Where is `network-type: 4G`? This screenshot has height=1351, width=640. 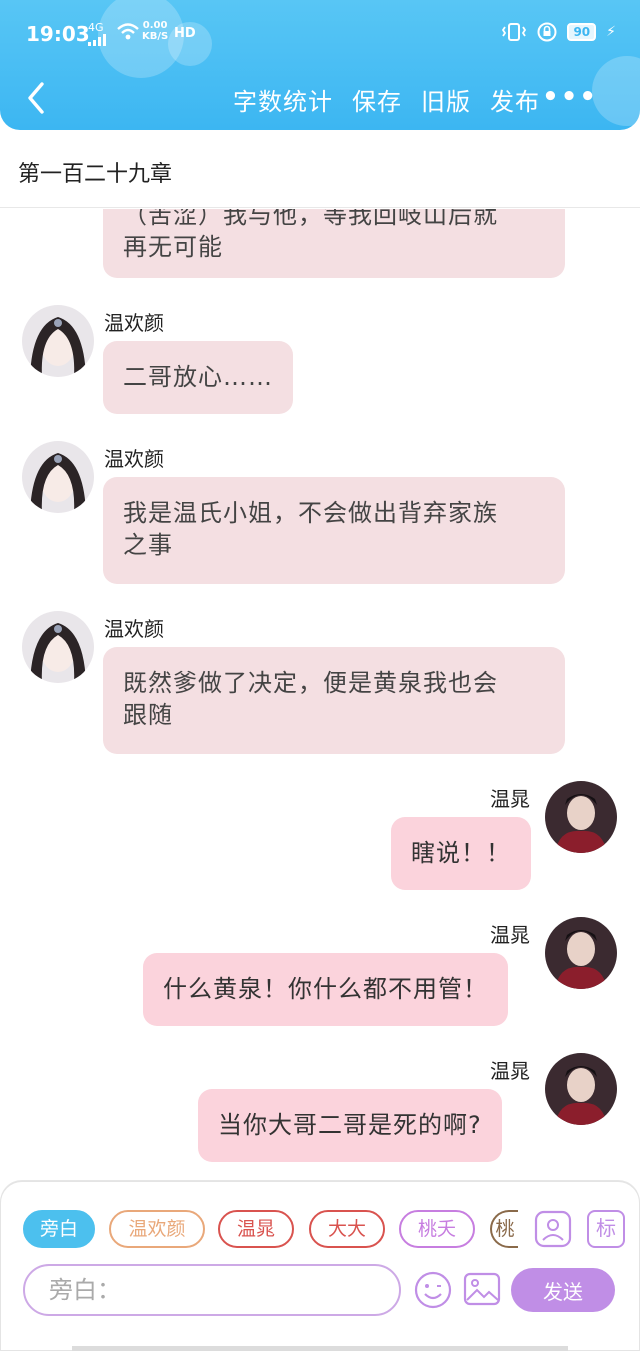
network-type: 4G is located at coordinates (99, 35).